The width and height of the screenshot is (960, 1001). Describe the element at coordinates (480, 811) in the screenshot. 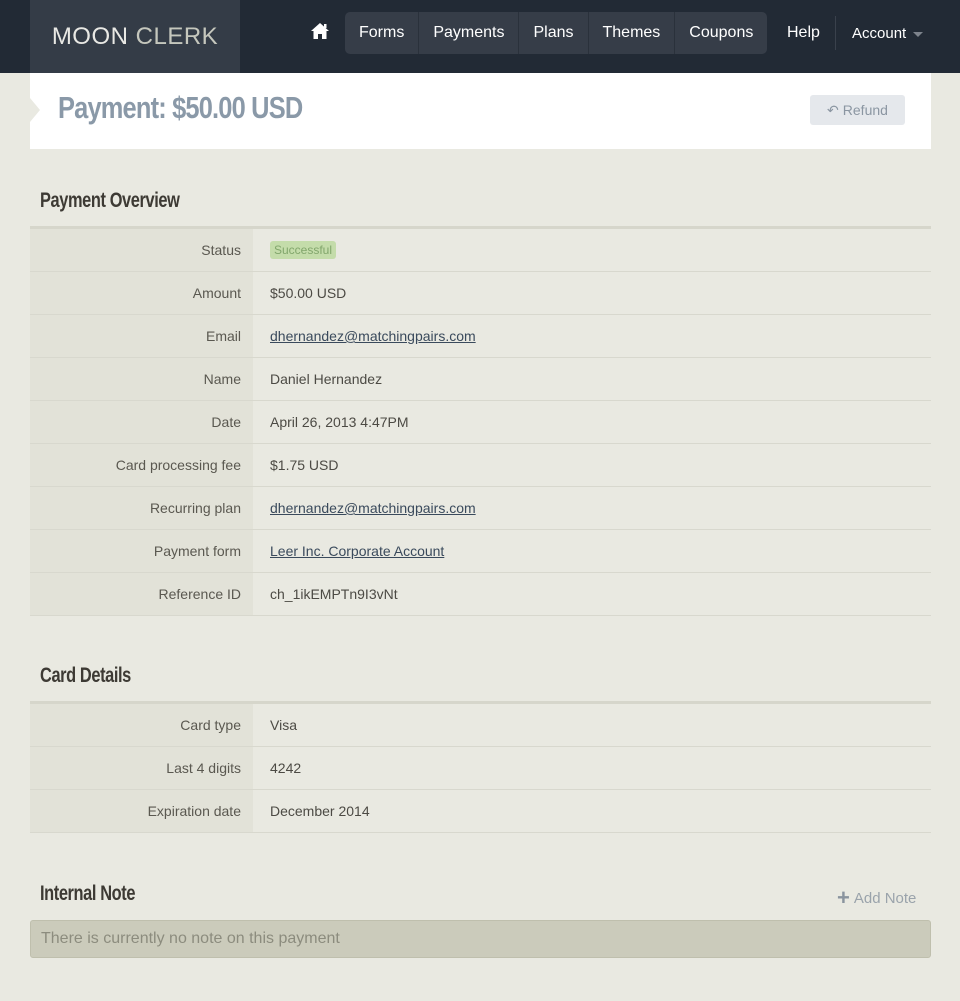

I see `table-row: Expiration date December 2014` at that location.